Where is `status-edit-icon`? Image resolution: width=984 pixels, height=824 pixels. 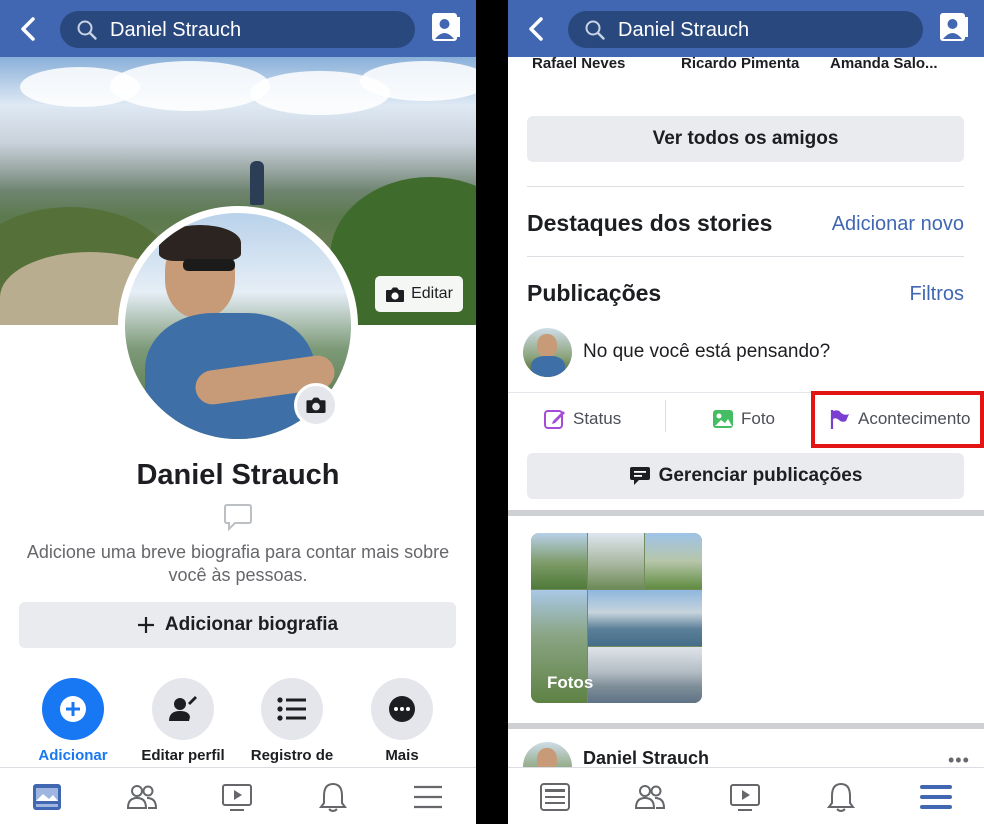 status-edit-icon is located at coordinates (554, 419).